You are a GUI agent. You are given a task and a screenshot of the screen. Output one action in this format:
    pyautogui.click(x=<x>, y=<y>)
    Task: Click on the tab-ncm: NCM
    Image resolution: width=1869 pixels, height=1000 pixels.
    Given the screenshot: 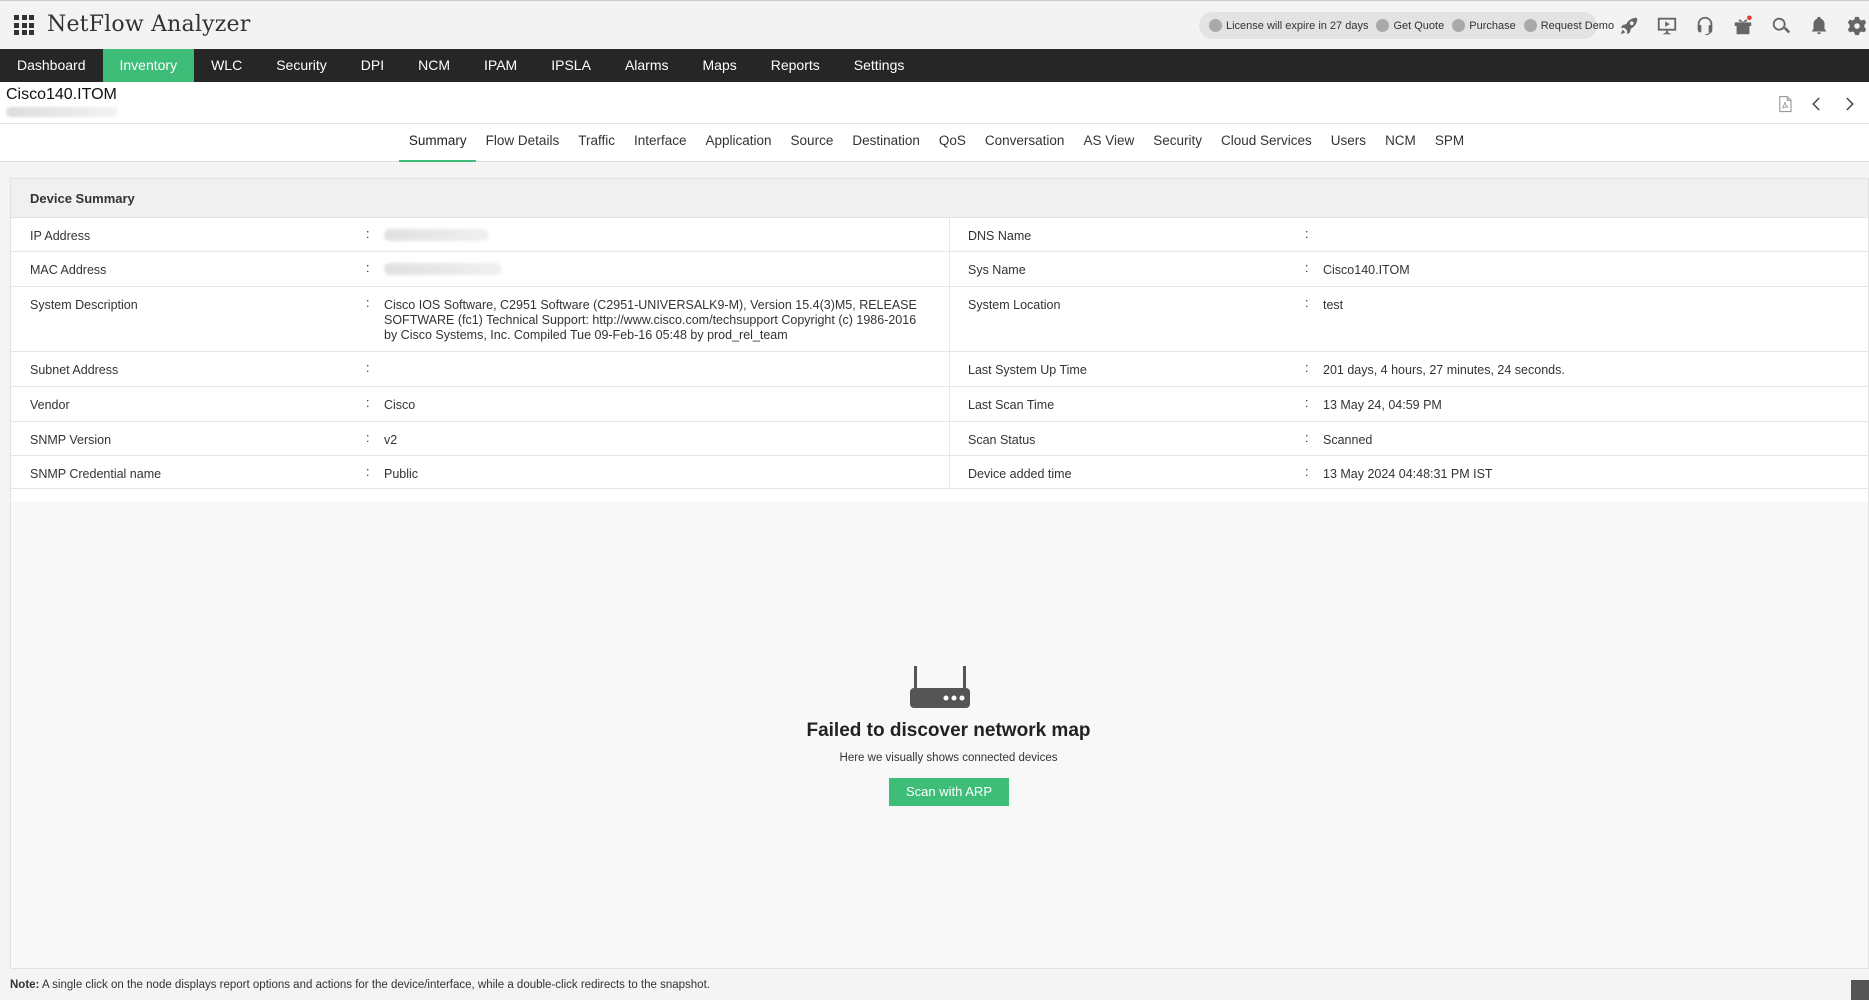 What is the action you would take?
    pyautogui.click(x=1401, y=143)
    